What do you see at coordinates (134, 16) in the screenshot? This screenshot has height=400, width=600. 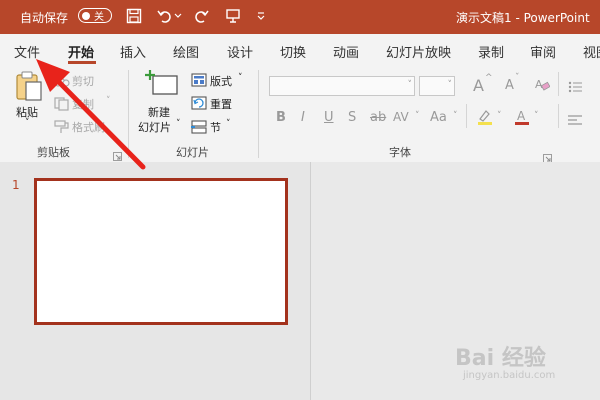 I see `save-icon` at bounding box center [134, 16].